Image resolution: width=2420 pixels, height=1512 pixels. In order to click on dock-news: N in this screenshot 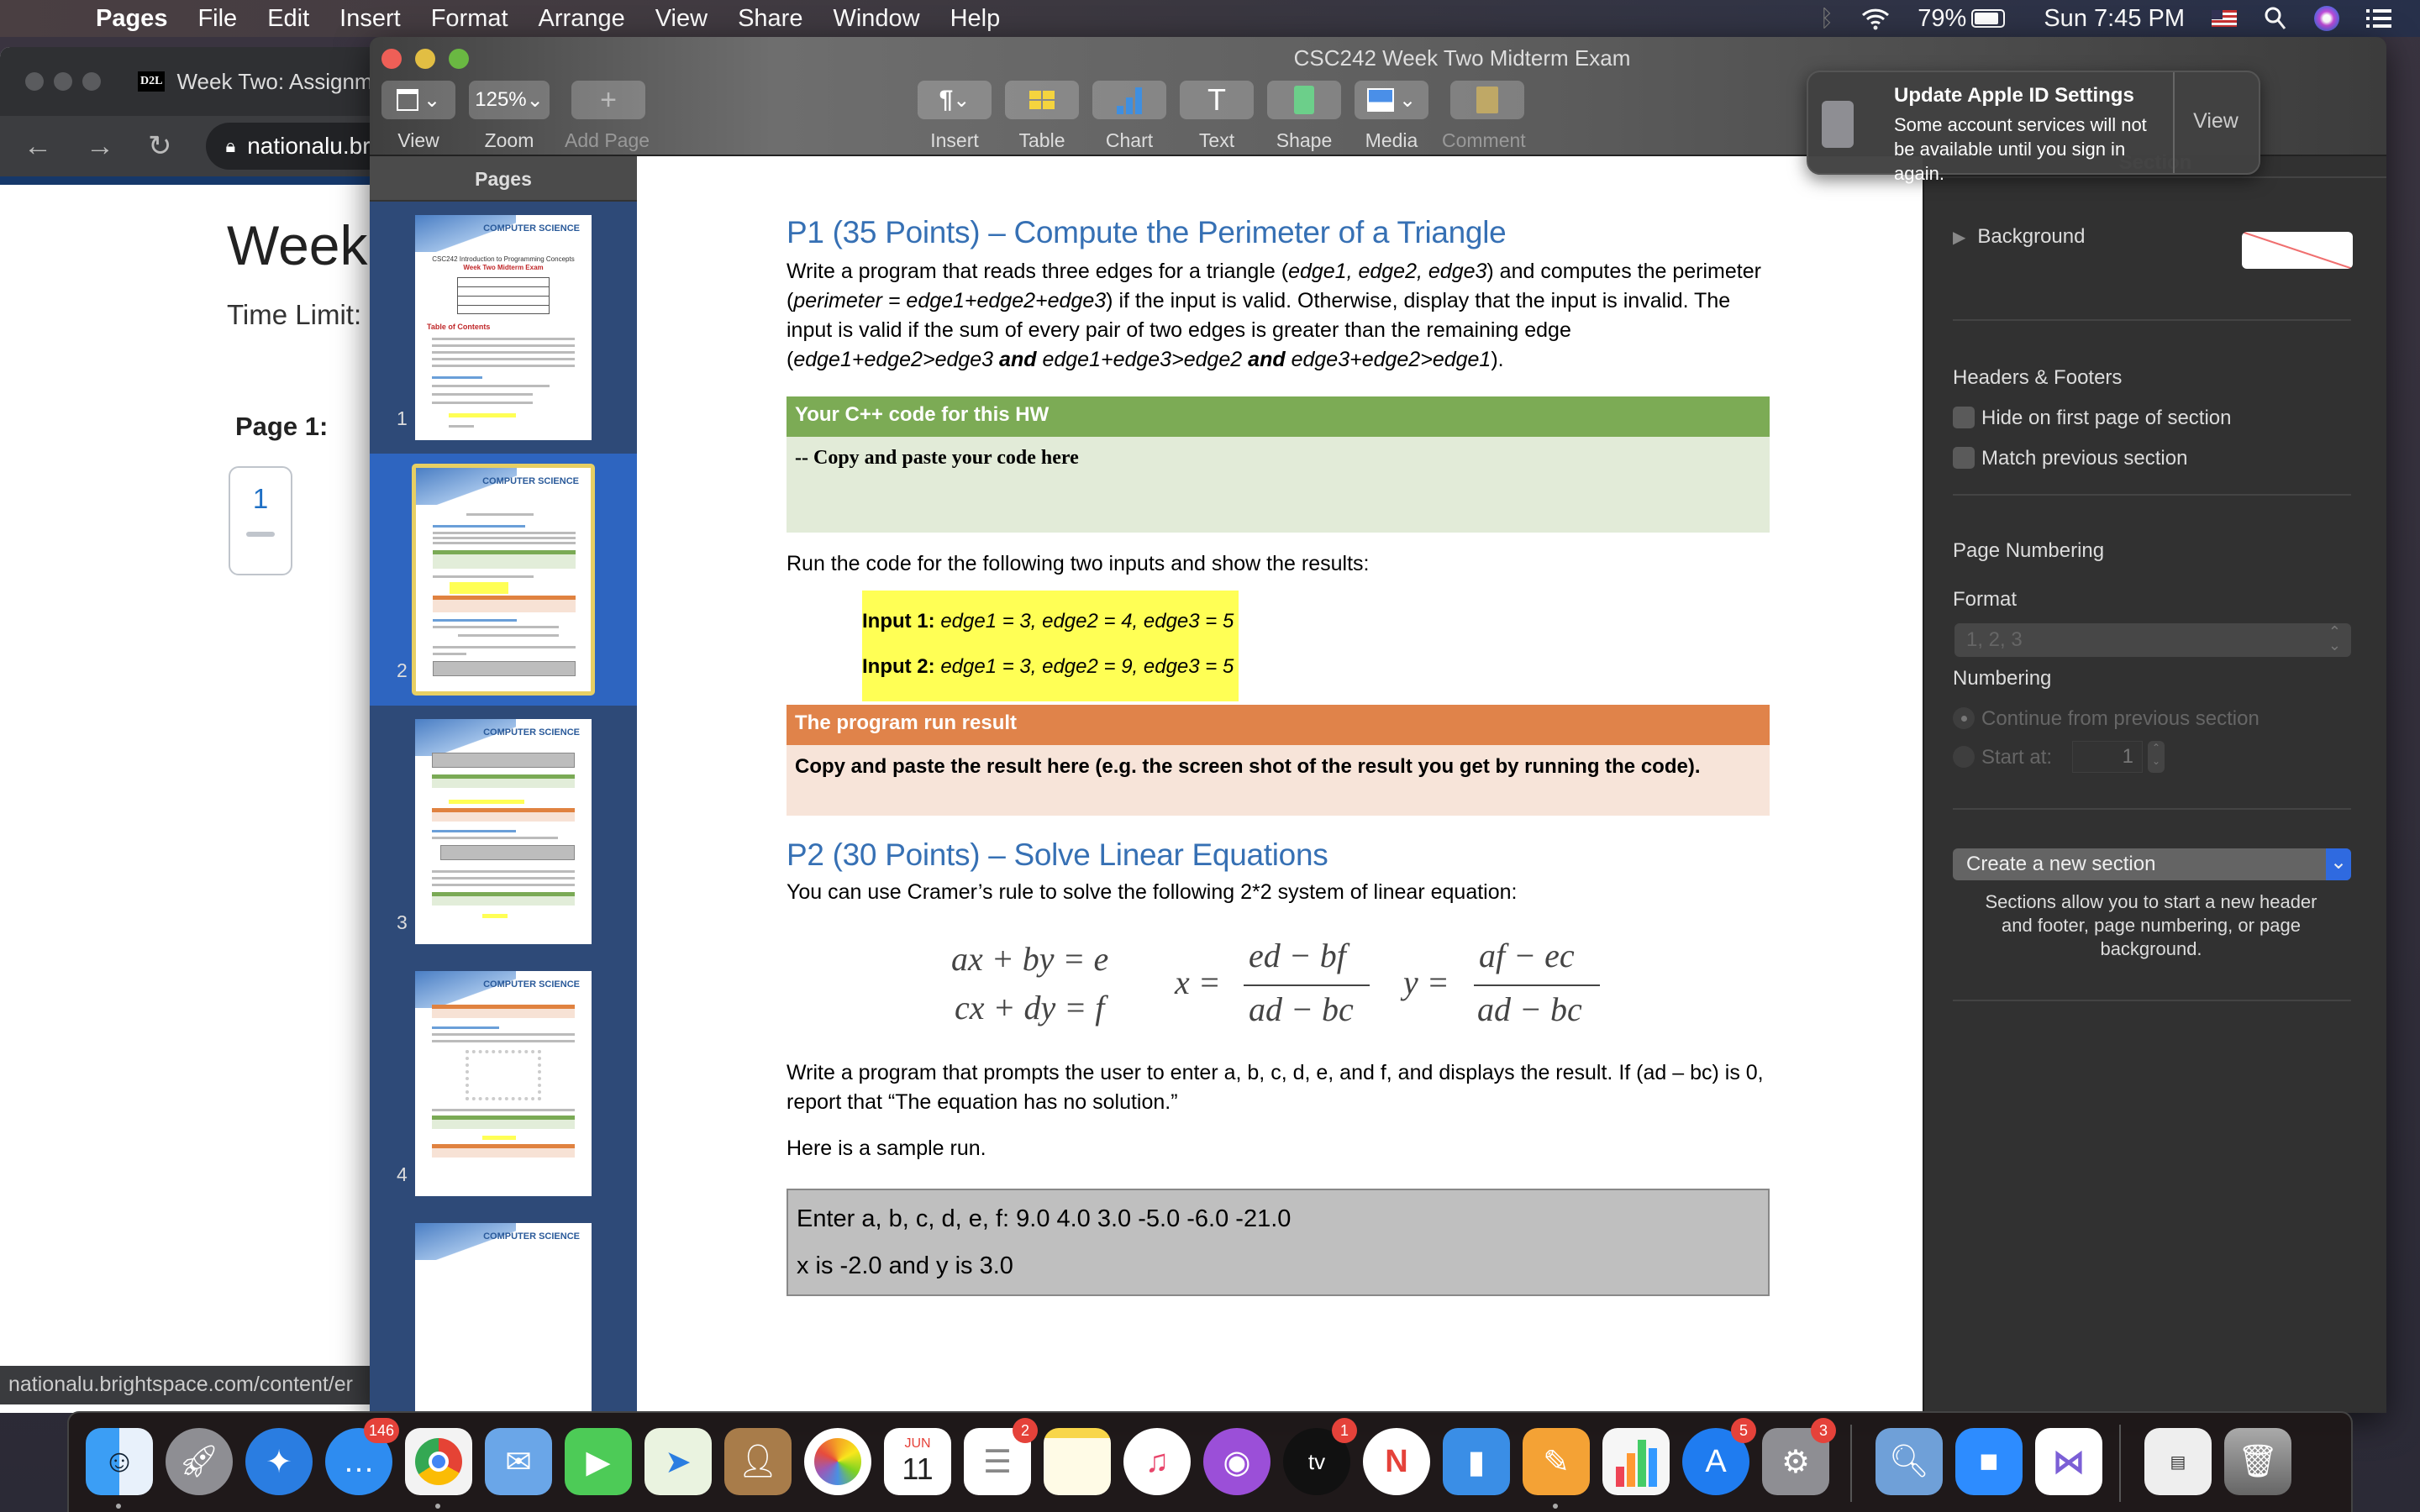, I will do `click(1396, 1461)`.